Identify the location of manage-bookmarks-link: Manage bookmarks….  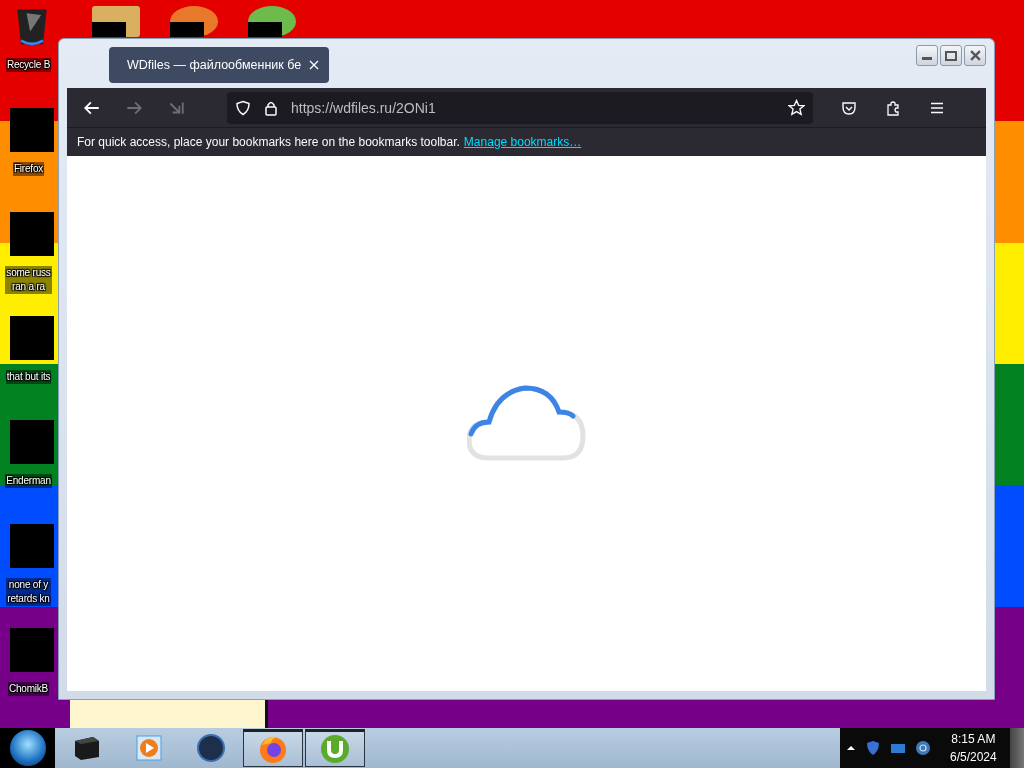
(522, 142).